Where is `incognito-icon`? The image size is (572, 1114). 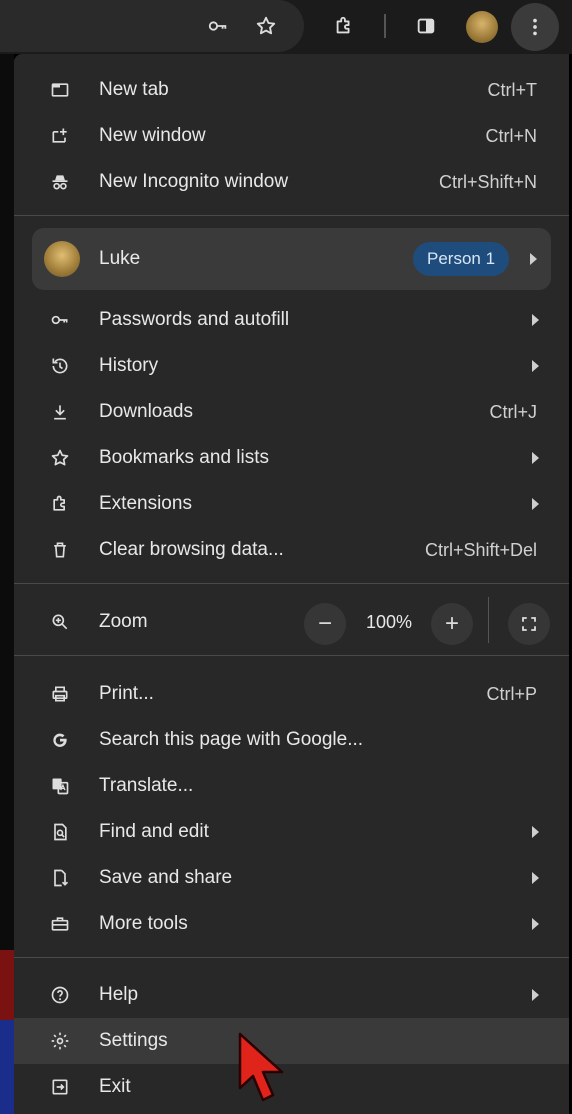
incognito-icon is located at coordinates (60, 182).